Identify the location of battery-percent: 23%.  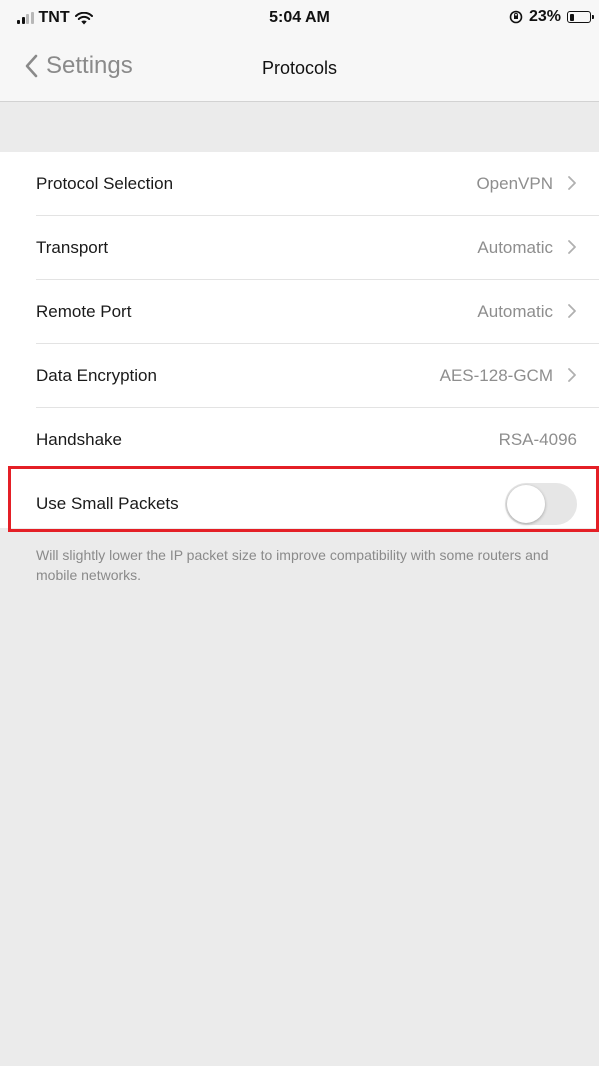
(544, 16).